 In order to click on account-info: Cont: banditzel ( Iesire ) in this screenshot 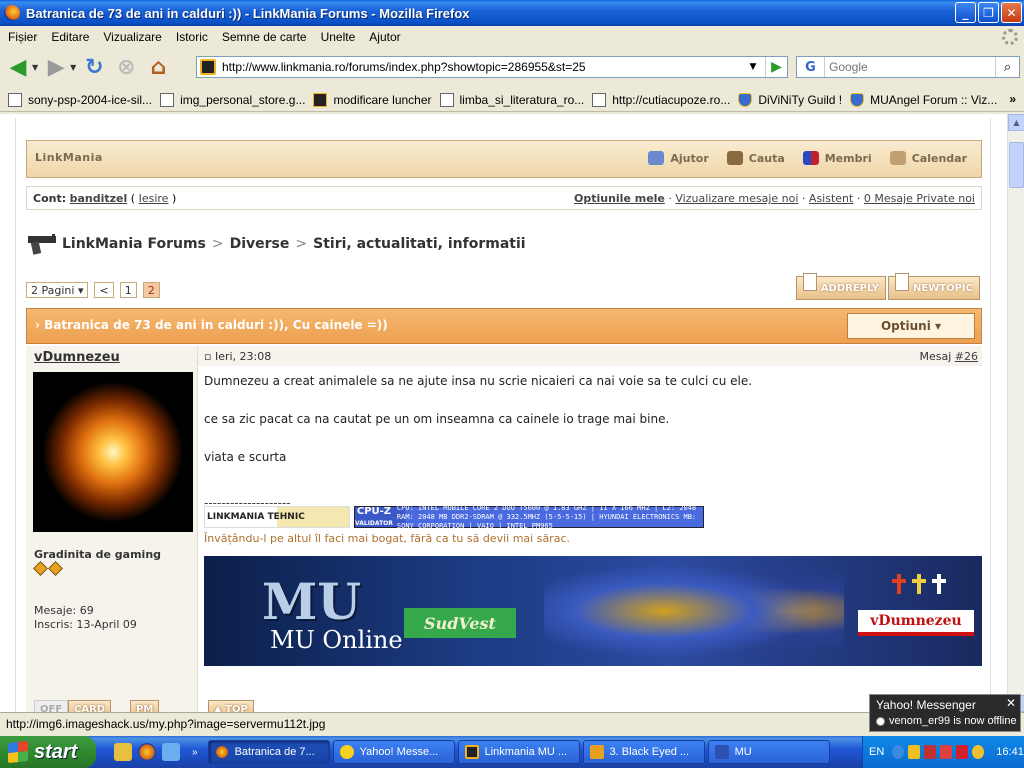, I will do `click(105, 198)`.